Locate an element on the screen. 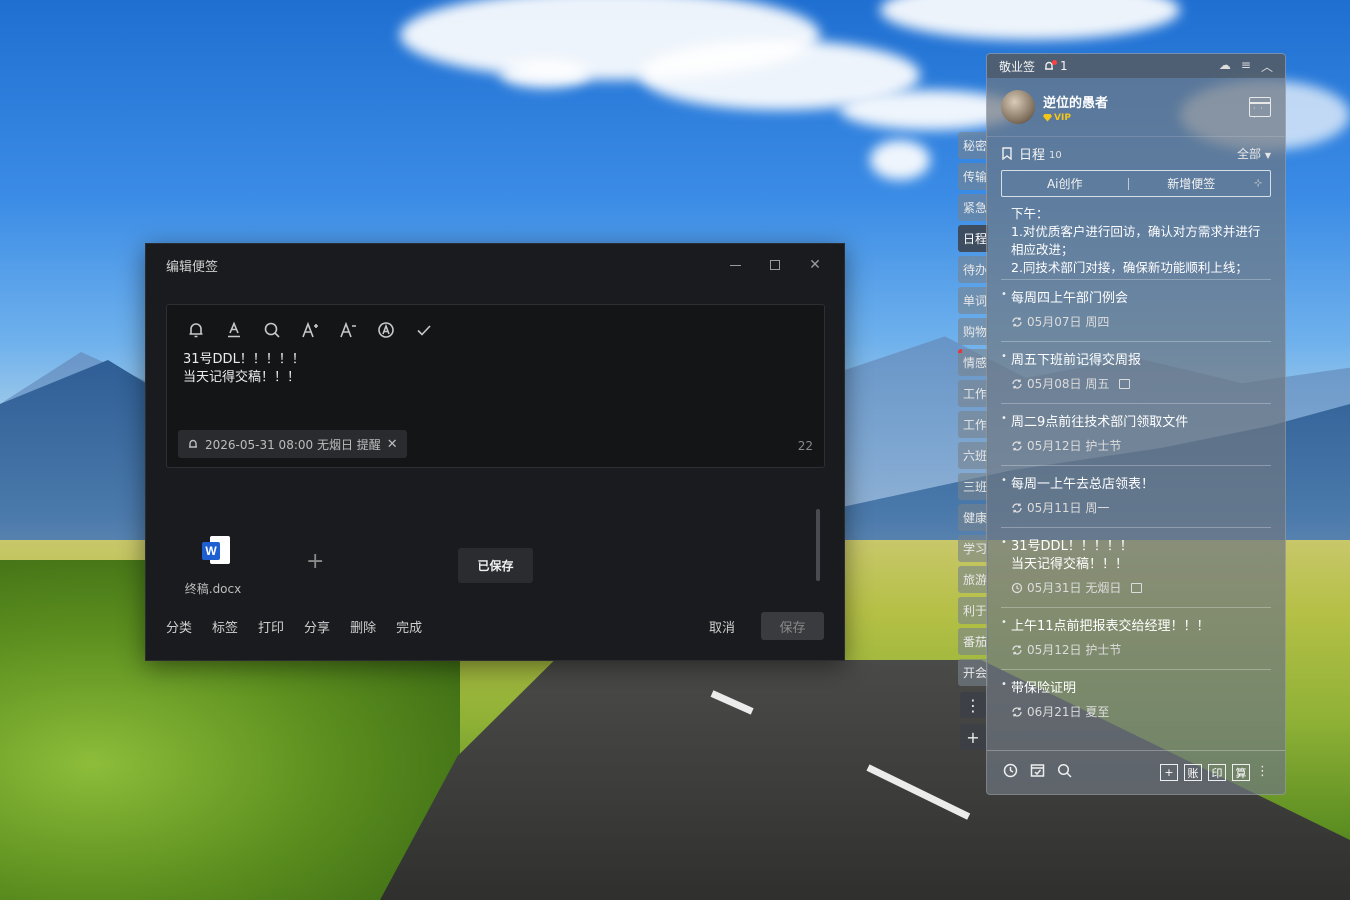 Image resolution: width=1350 pixels, height=900 pixels. list-item: 每周四上午部门例会 05月07日 周四 is located at coordinates (1136, 310).